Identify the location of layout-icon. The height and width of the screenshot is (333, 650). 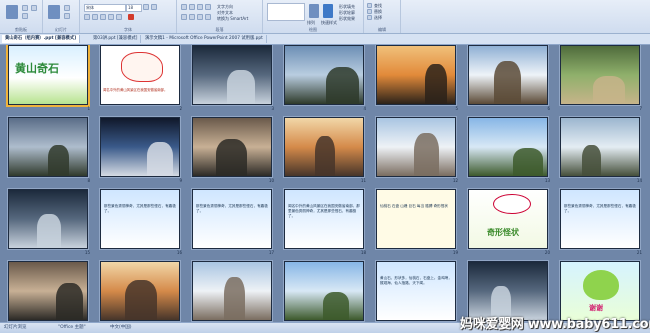
(67, 8).